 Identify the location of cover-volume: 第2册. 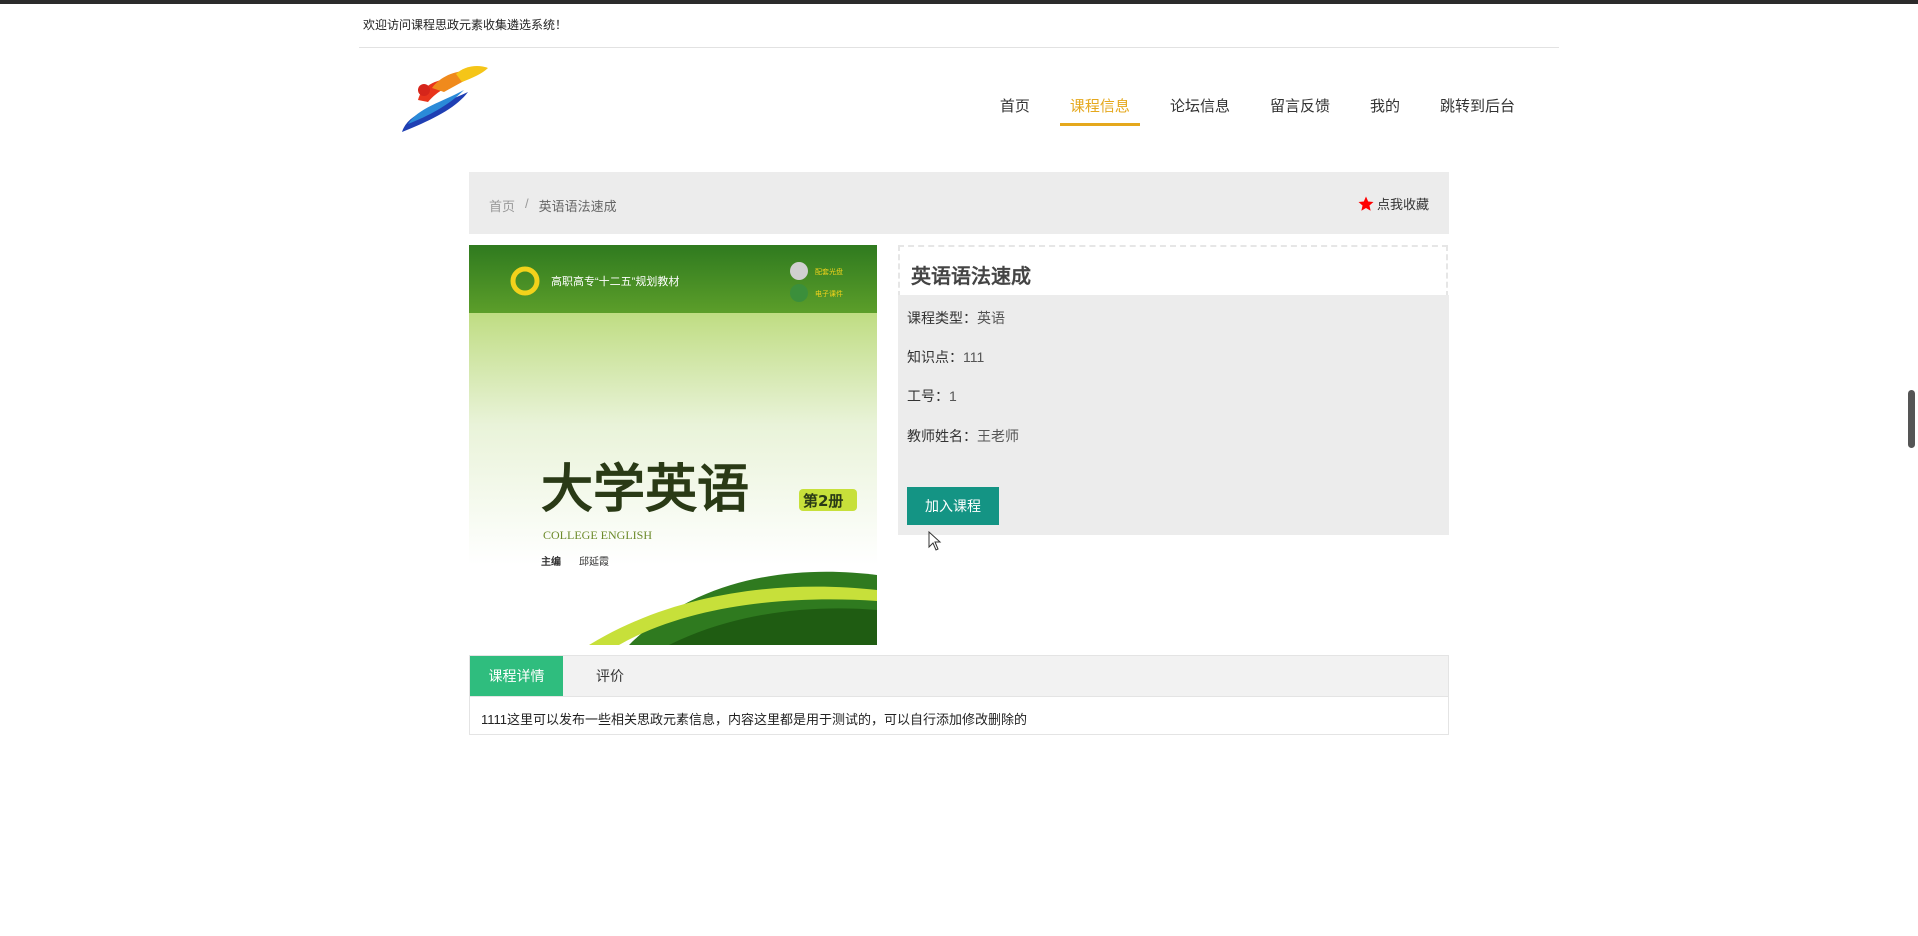
(823, 501).